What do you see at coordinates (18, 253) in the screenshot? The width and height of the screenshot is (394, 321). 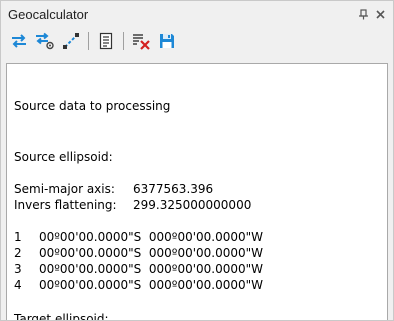 I see `point-number: 2` at bounding box center [18, 253].